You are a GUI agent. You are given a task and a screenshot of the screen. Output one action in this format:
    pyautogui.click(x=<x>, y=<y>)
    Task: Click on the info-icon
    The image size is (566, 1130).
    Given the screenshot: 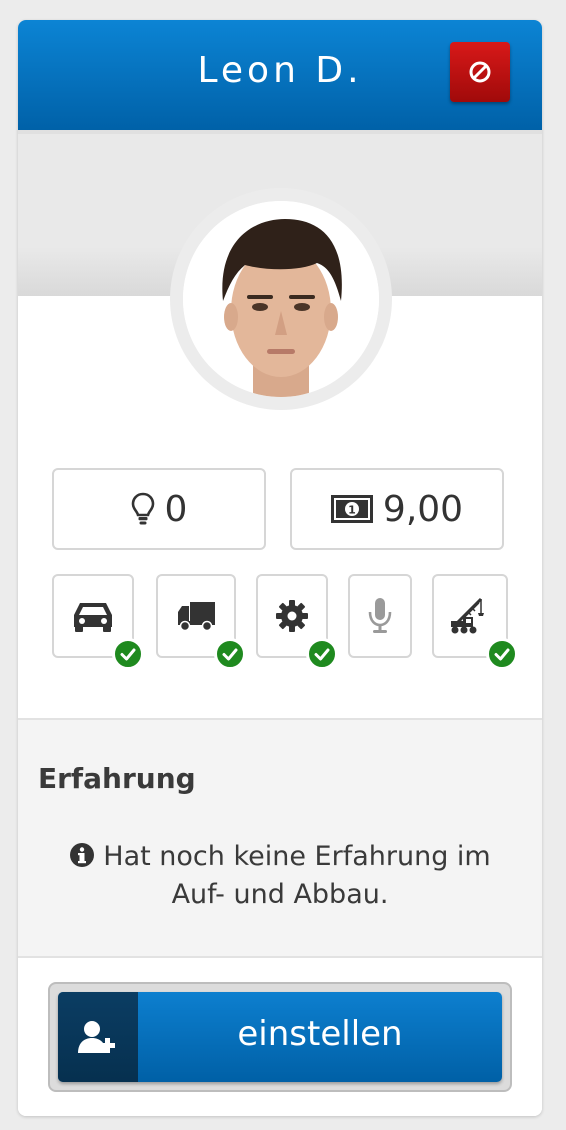 What is the action you would take?
    pyautogui.click(x=82, y=855)
    